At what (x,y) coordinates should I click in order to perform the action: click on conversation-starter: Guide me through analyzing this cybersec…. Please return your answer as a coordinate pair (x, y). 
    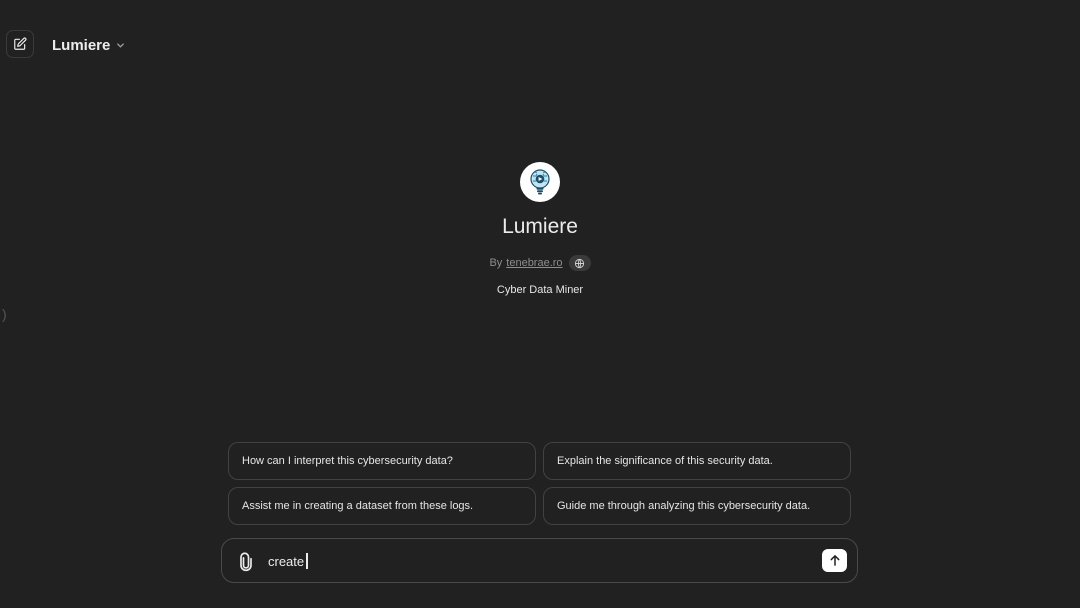
    Looking at the image, I should click on (697, 506).